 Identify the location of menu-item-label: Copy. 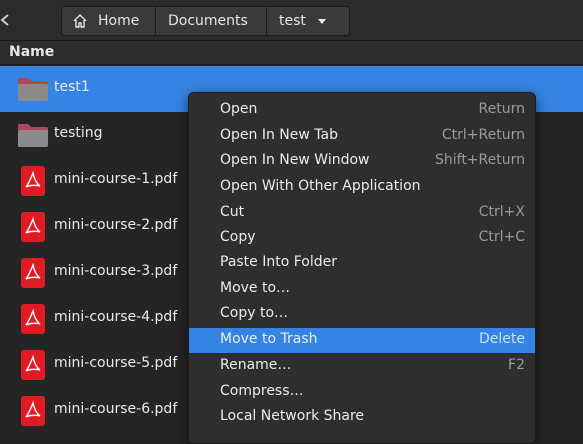
(238, 237).